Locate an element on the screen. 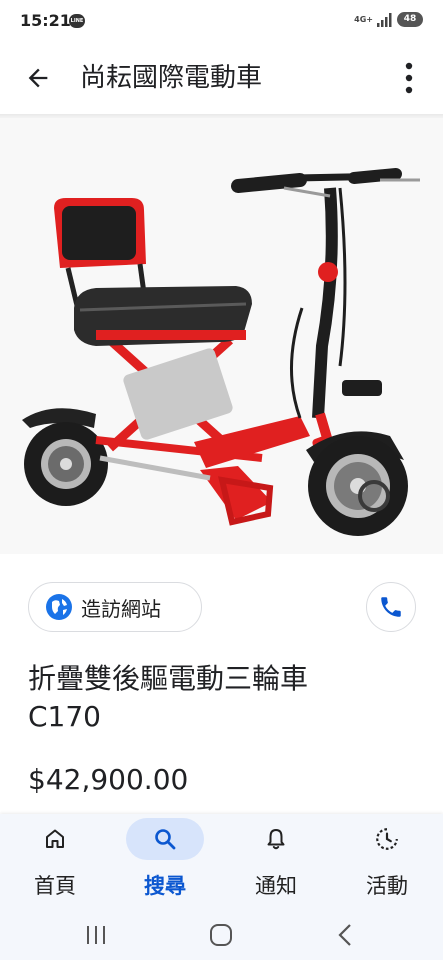 This screenshot has width=443, height=960. nav-search: 搜尋 is located at coordinates (165, 862).